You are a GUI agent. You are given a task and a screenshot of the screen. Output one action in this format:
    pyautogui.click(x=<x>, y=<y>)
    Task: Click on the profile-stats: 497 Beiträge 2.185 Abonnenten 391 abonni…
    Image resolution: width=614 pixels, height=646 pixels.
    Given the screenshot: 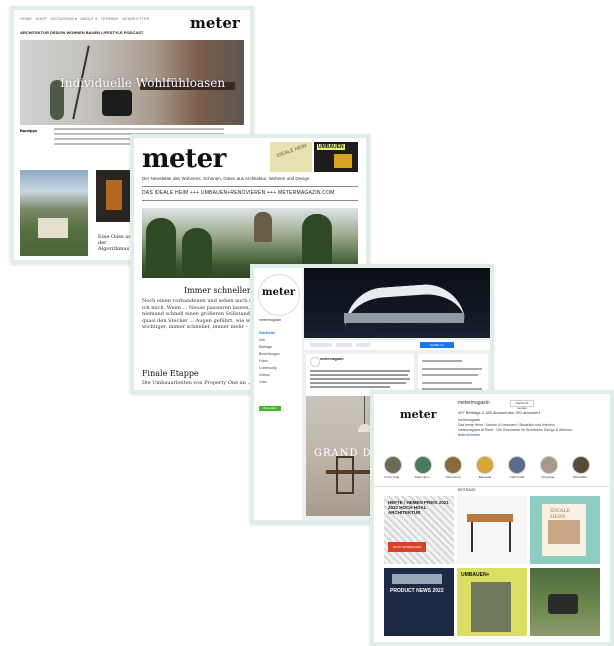 What is the action you would take?
    pyautogui.click(x=499, y=412)
    